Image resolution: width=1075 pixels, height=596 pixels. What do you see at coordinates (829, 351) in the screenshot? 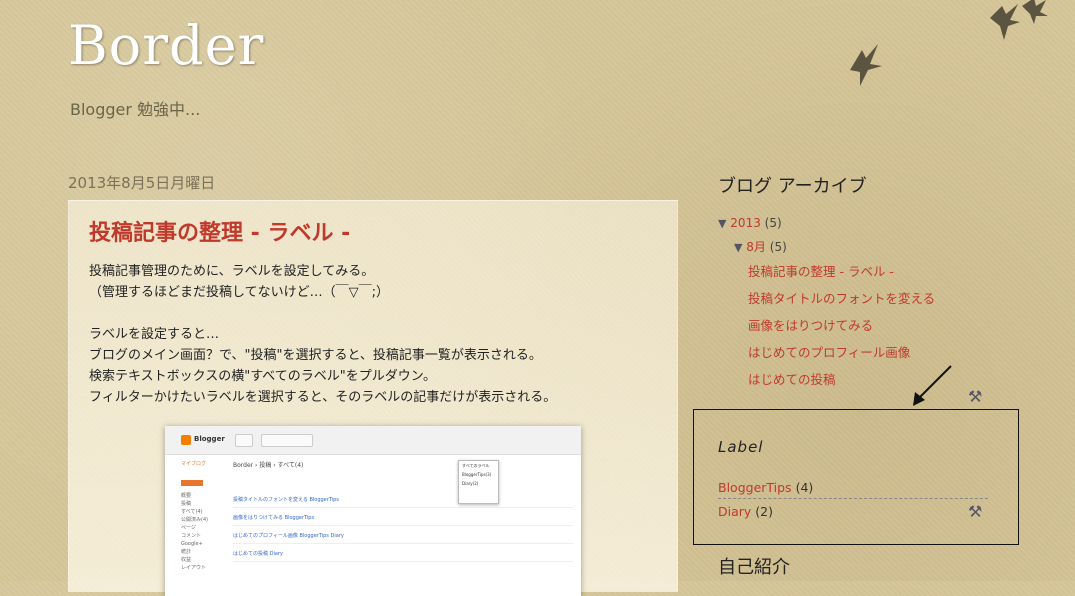
I see `archive-post-link: はじめてのプロフィール画像` at bounding box center [829, 351].